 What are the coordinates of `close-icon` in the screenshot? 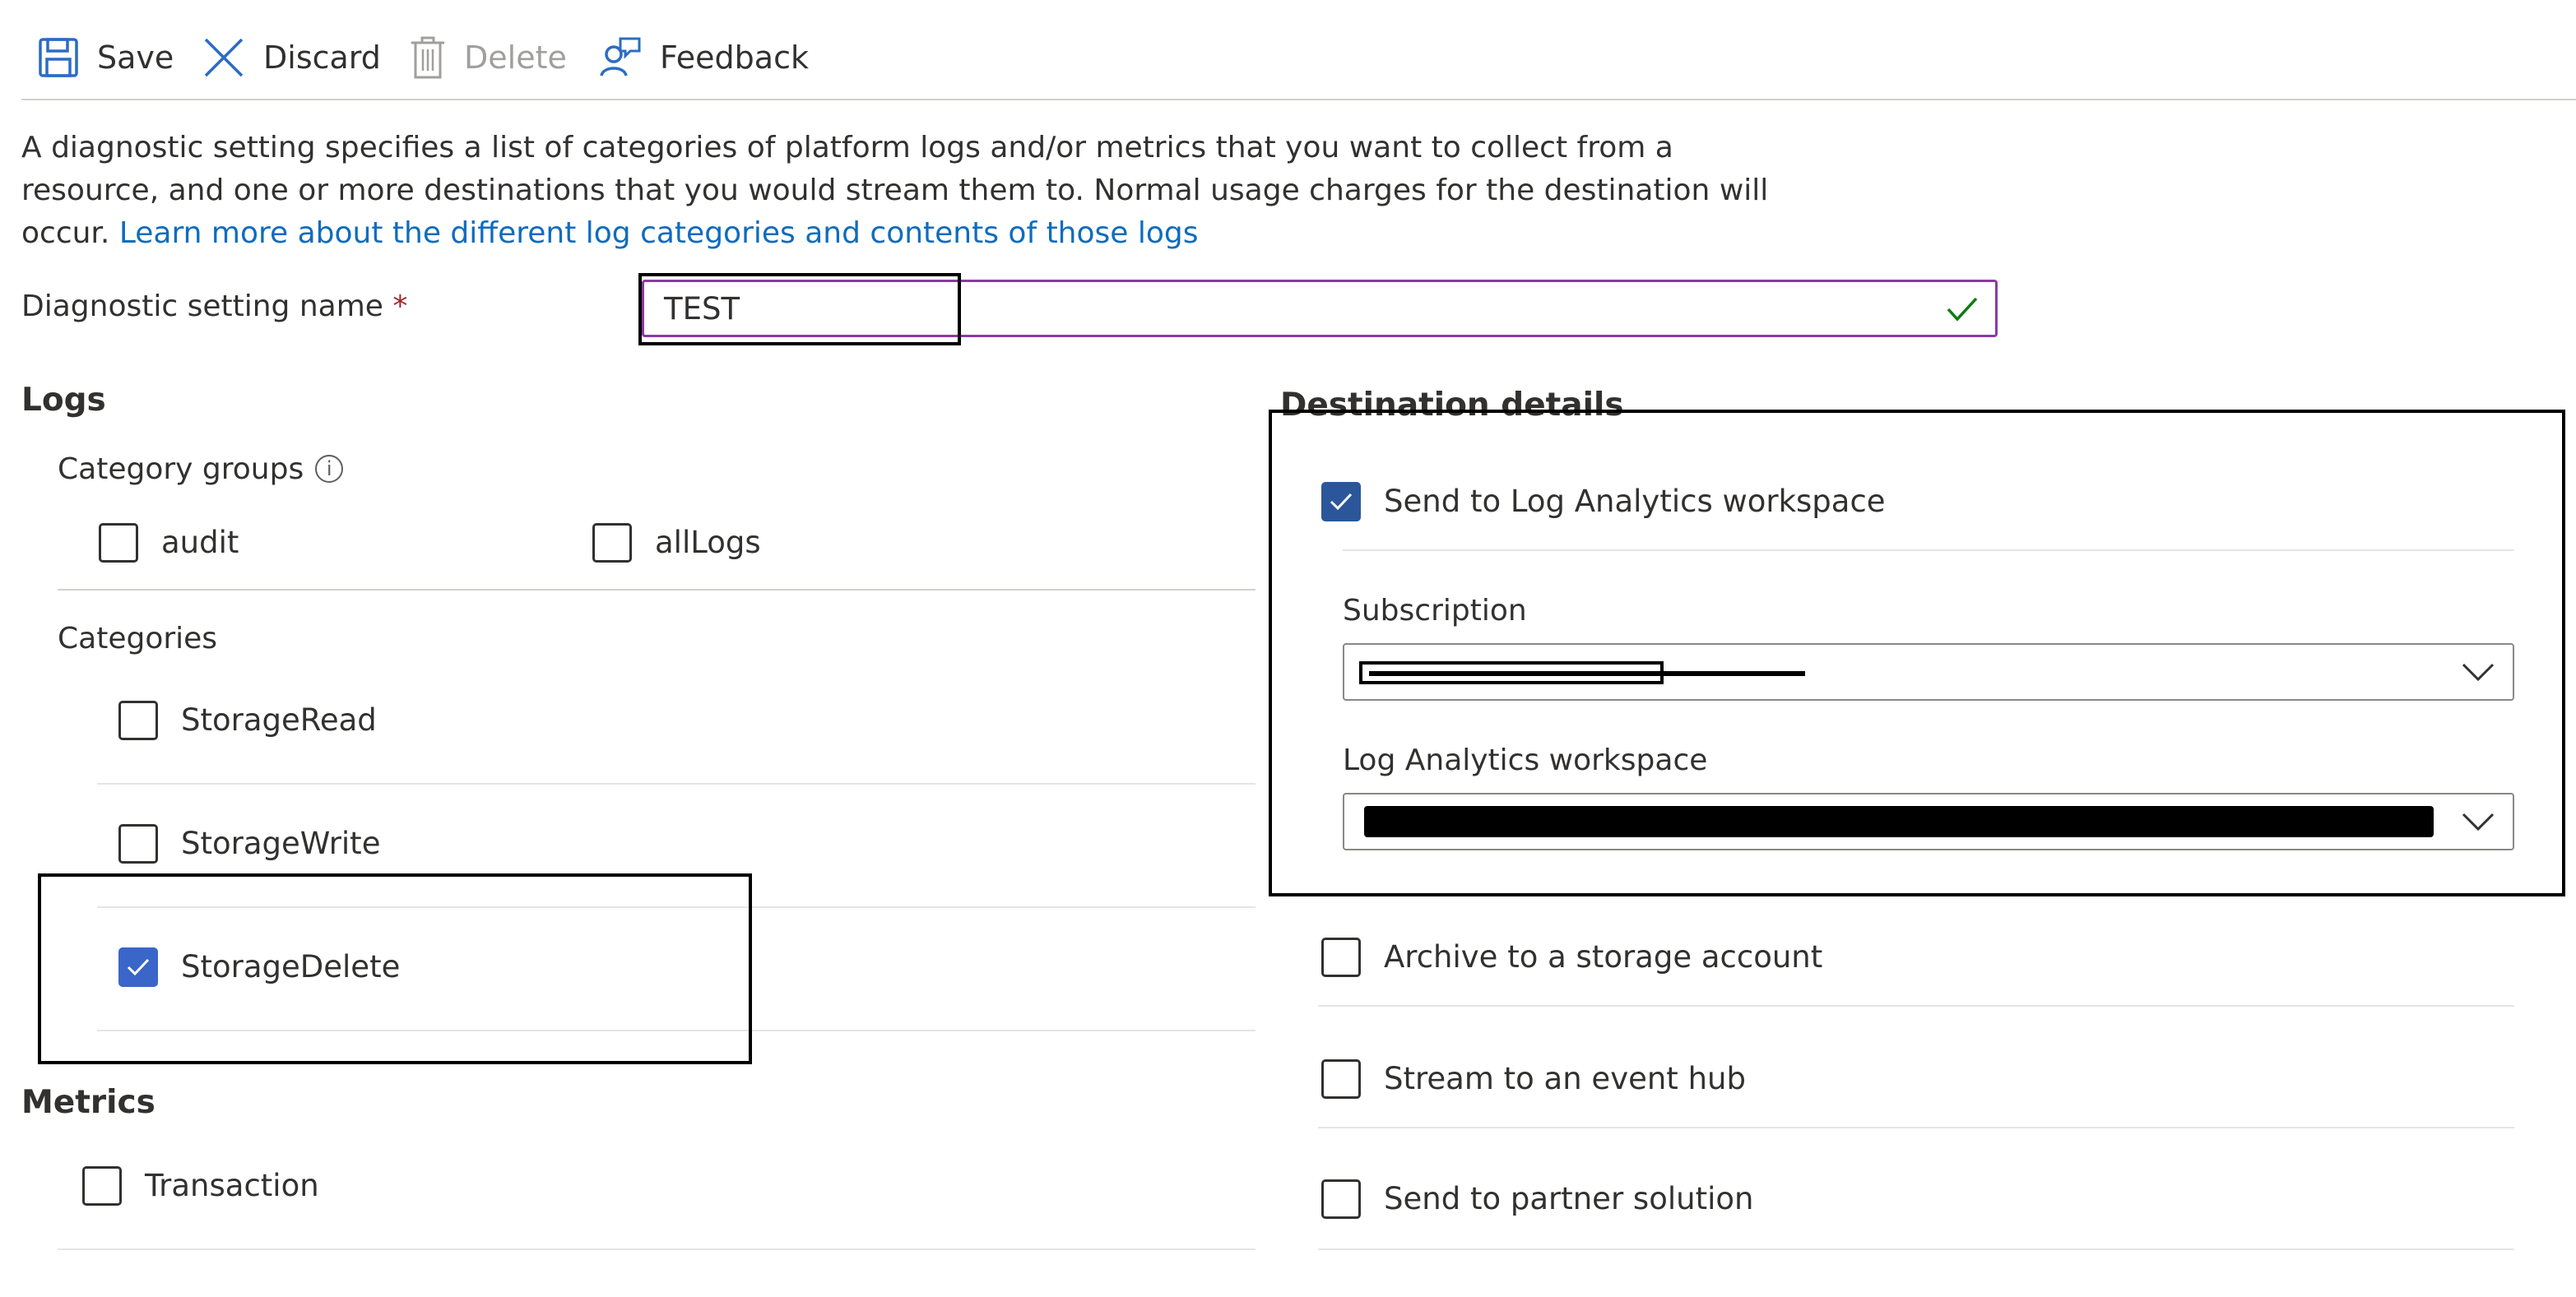 It's located at (224, 57).